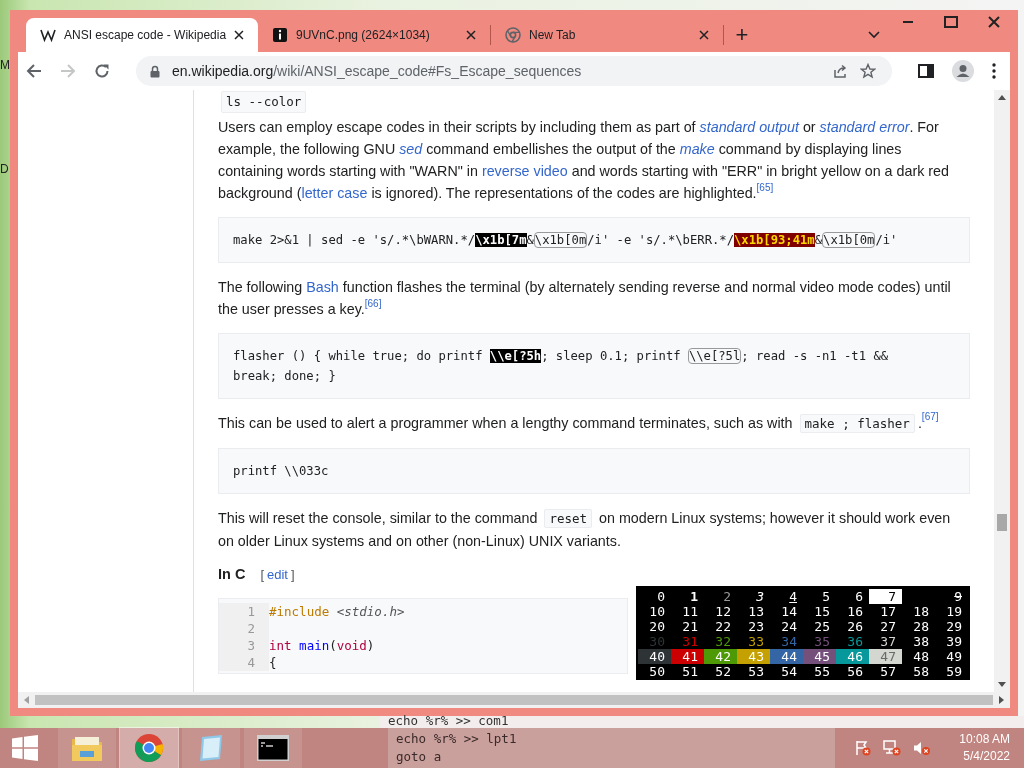 The image size is (1024, 768). I want to click on console-line: echo %r% >> lpt1, so click(457, 739).